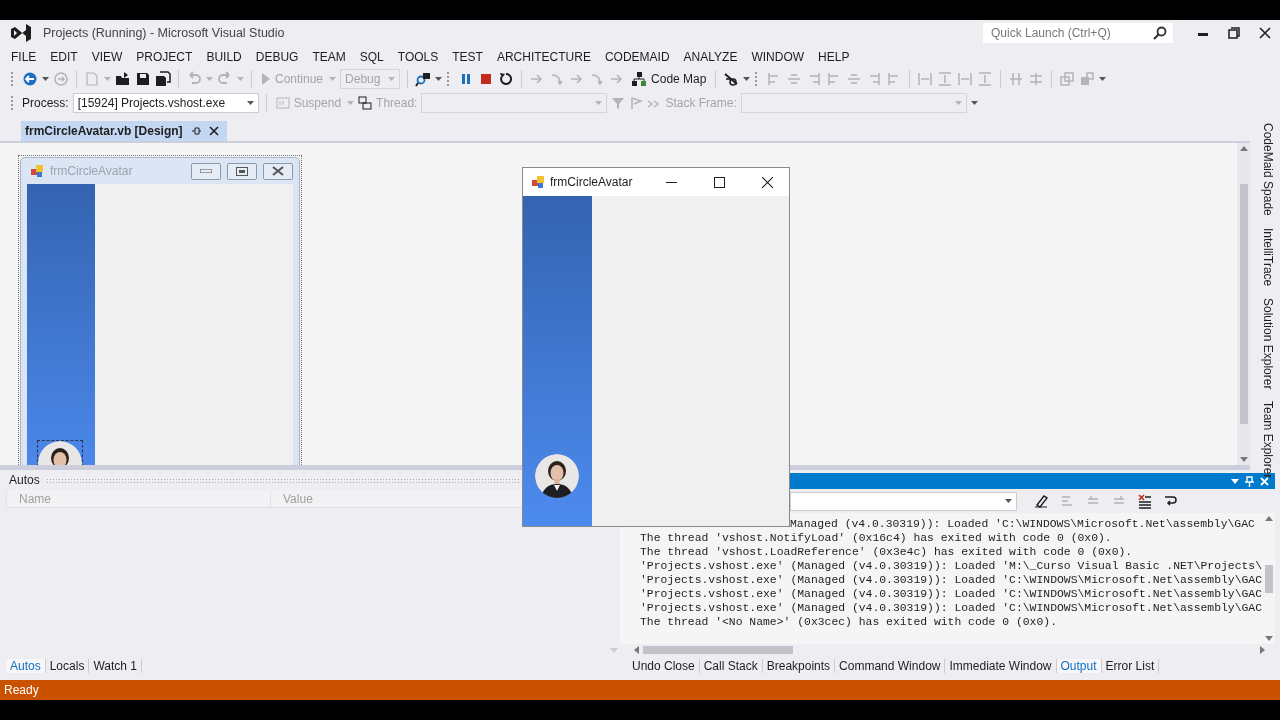  What do you see at coordinates (1160, 33) in the screenshot?
I see `search-icon` at bounding box center [1160, 33].